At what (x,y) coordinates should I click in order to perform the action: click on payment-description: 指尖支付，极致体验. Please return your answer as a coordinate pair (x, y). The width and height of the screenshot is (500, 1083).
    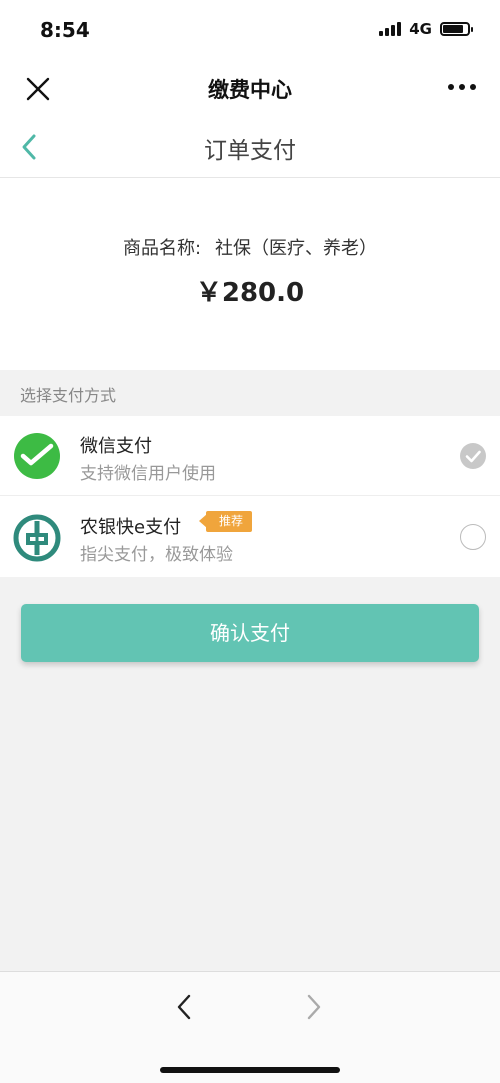
    Looking at the image, I should click on (156, 555).